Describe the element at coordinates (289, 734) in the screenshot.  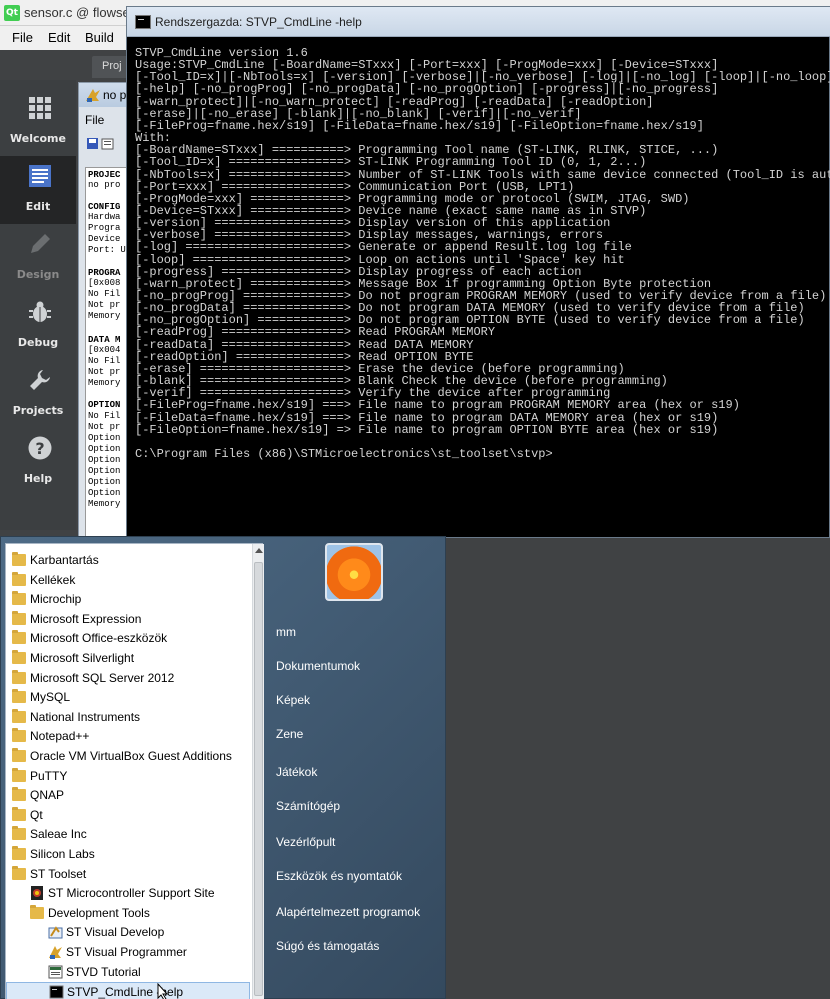
I see `start-right-item: Zene` at that location.